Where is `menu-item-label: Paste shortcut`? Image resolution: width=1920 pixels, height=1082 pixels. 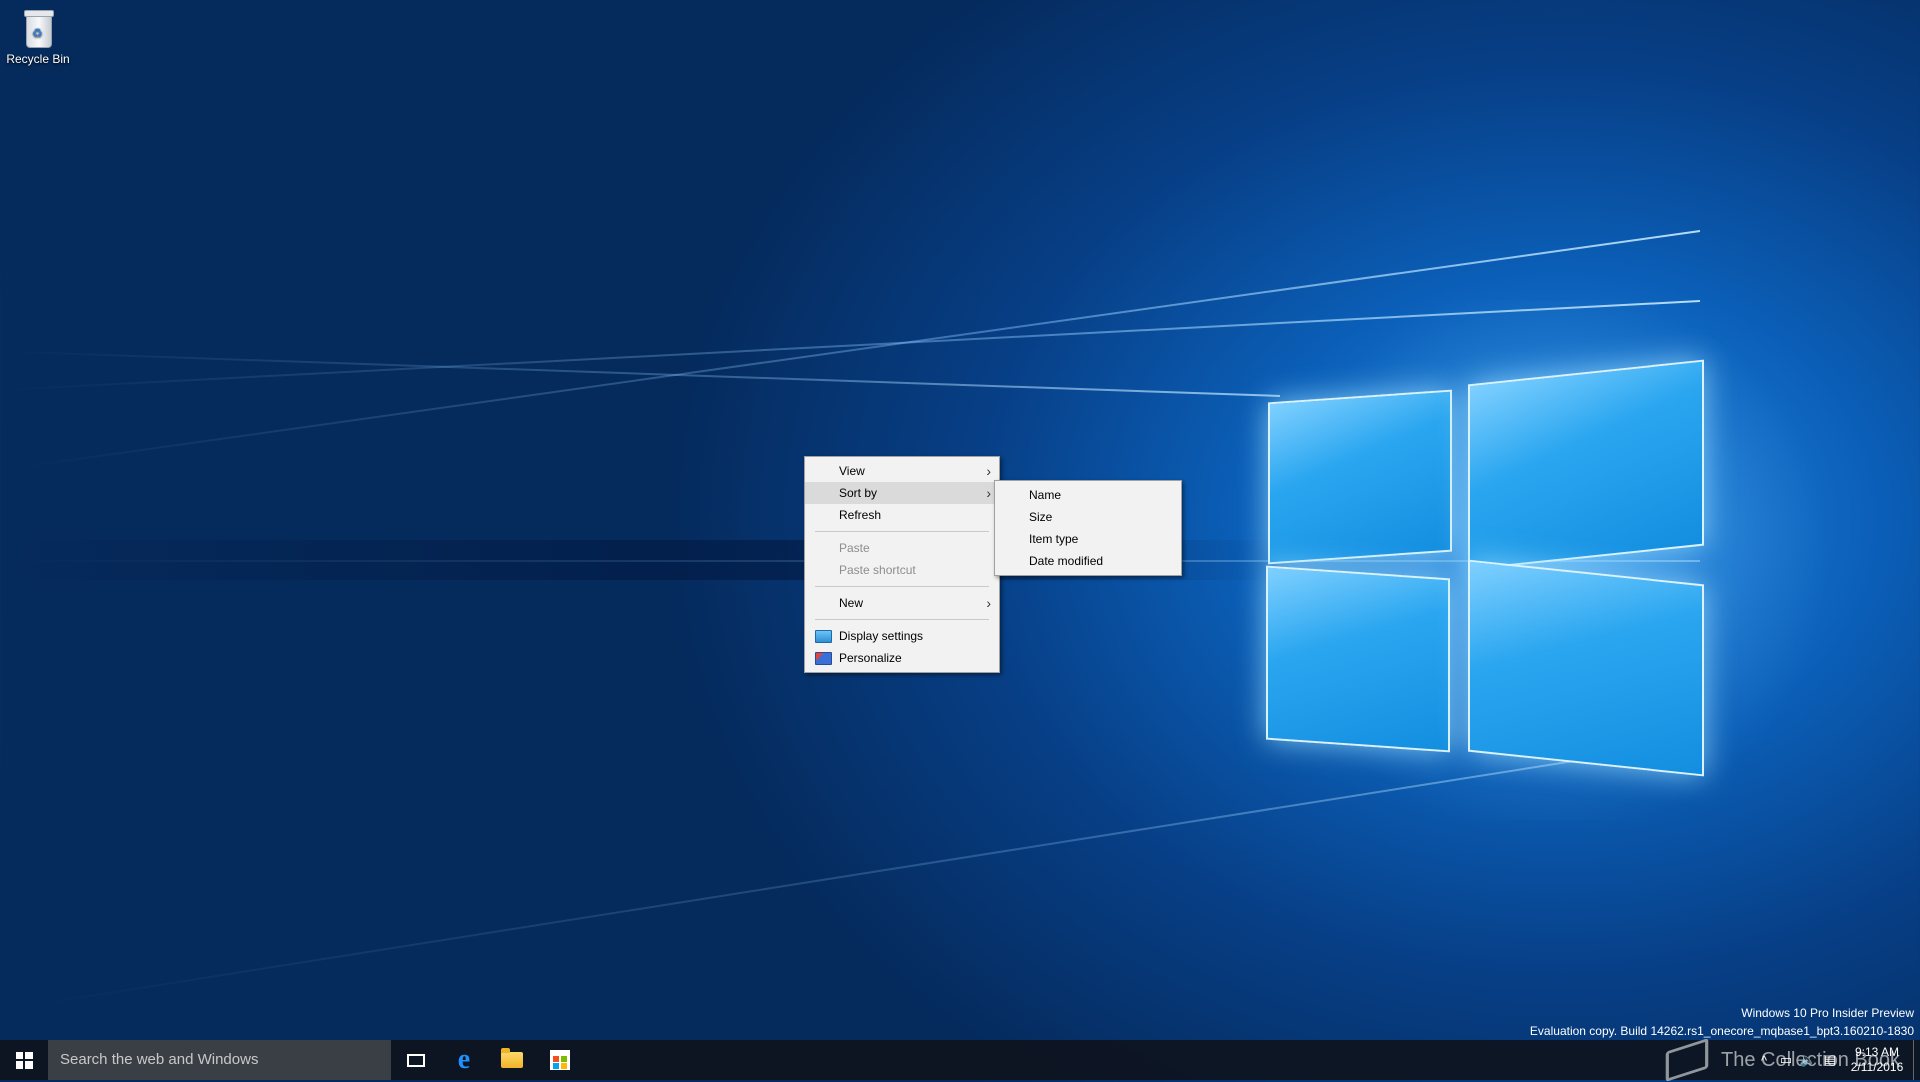 menu-item-label: Paste shortcut is located at coordinates (877, 570).